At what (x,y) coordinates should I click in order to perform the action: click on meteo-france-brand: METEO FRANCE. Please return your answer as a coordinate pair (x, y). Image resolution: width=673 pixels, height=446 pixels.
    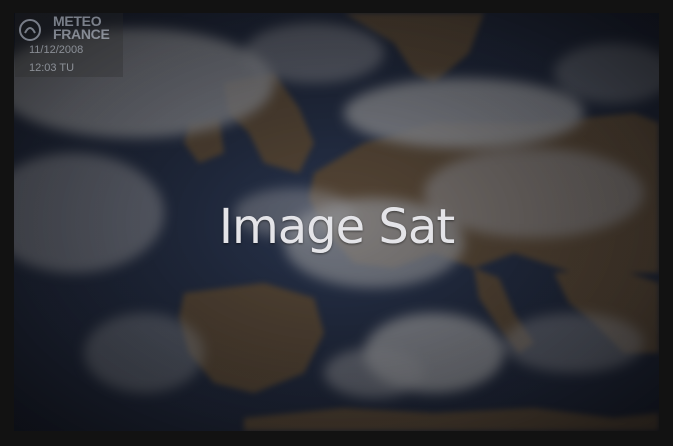
    Looking at the image, I should click on (93, 28).